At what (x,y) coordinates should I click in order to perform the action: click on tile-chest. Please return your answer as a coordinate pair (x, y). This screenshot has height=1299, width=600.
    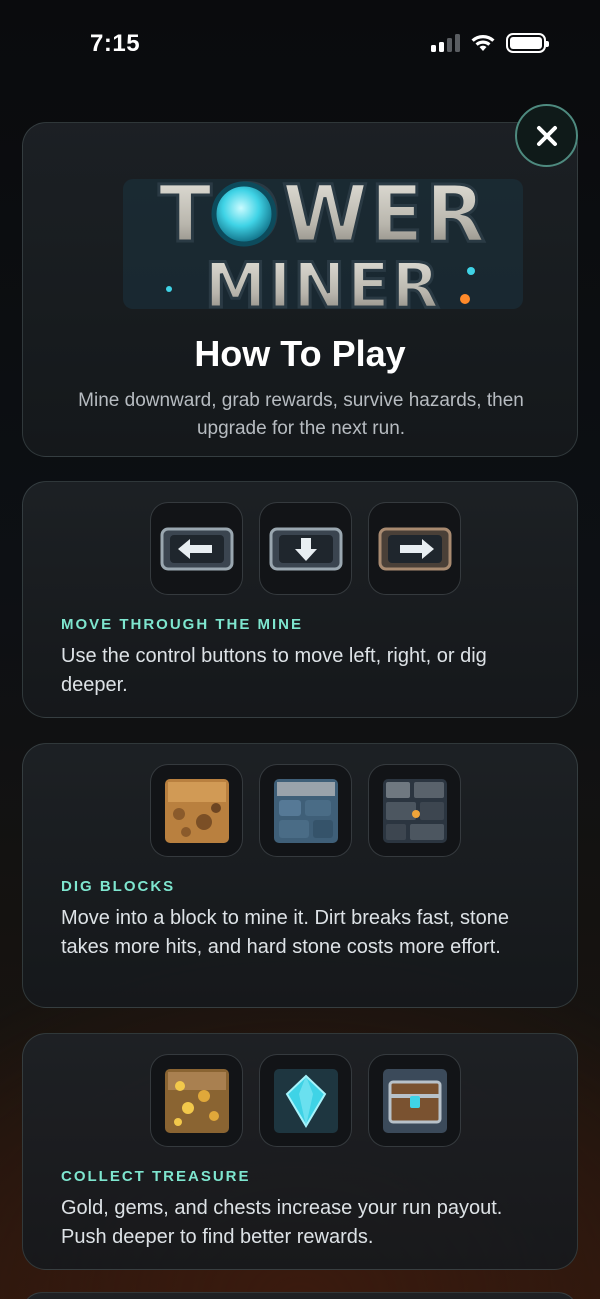
    Looking at the image, I should click on (414, 1100).